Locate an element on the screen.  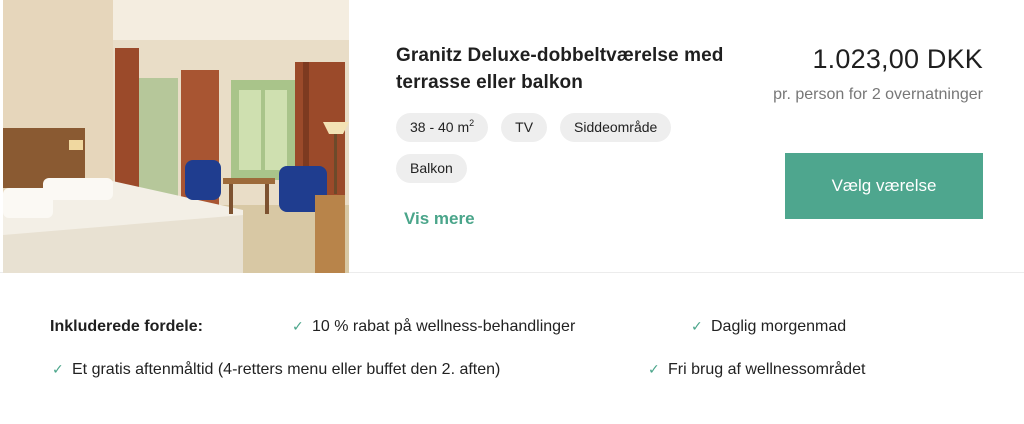
benefit-item: ✓ Daglig morgenmad is located at coordinates (768, 327).